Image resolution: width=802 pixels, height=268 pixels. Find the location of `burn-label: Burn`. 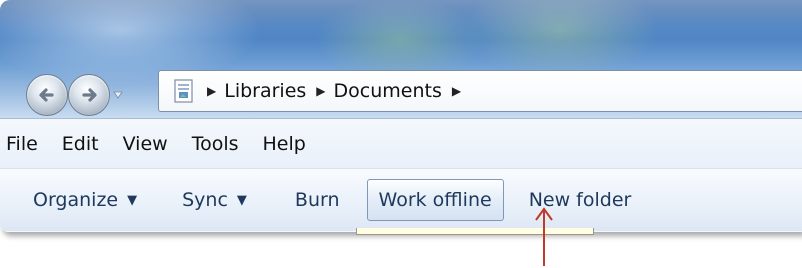

burn-label: Burn is located at coordinates (317, 200).